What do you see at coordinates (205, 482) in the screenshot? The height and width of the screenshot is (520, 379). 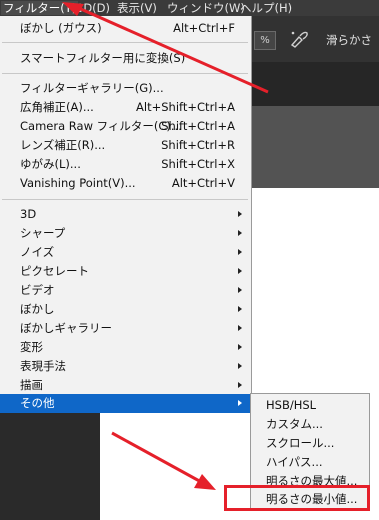 I see `arrow-head-minimum` at bounding box center [205, 482].